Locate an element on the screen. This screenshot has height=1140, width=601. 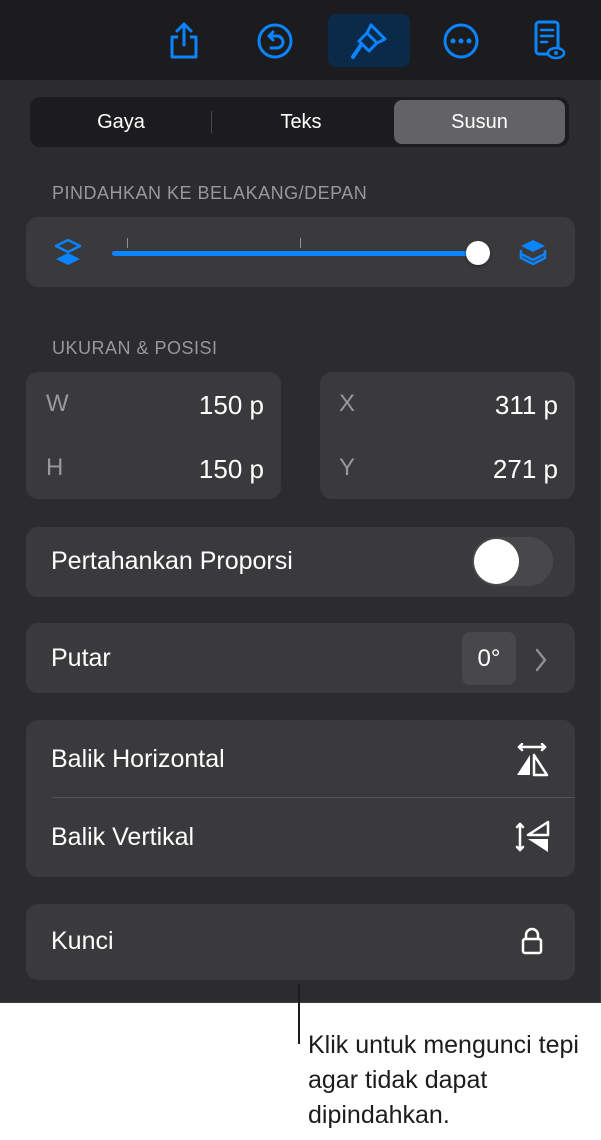
lock-icon is located at coordinates (532, 941).